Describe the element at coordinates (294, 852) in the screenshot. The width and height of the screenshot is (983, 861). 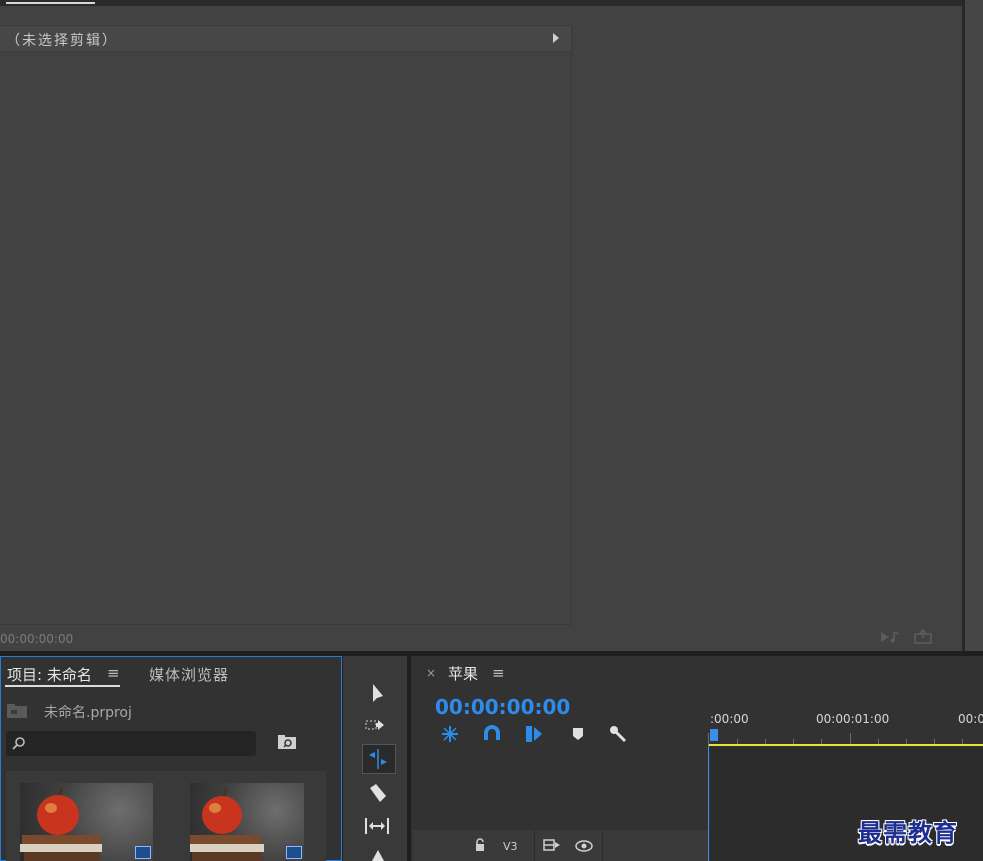
I see `clip-badge-icon` at that location.